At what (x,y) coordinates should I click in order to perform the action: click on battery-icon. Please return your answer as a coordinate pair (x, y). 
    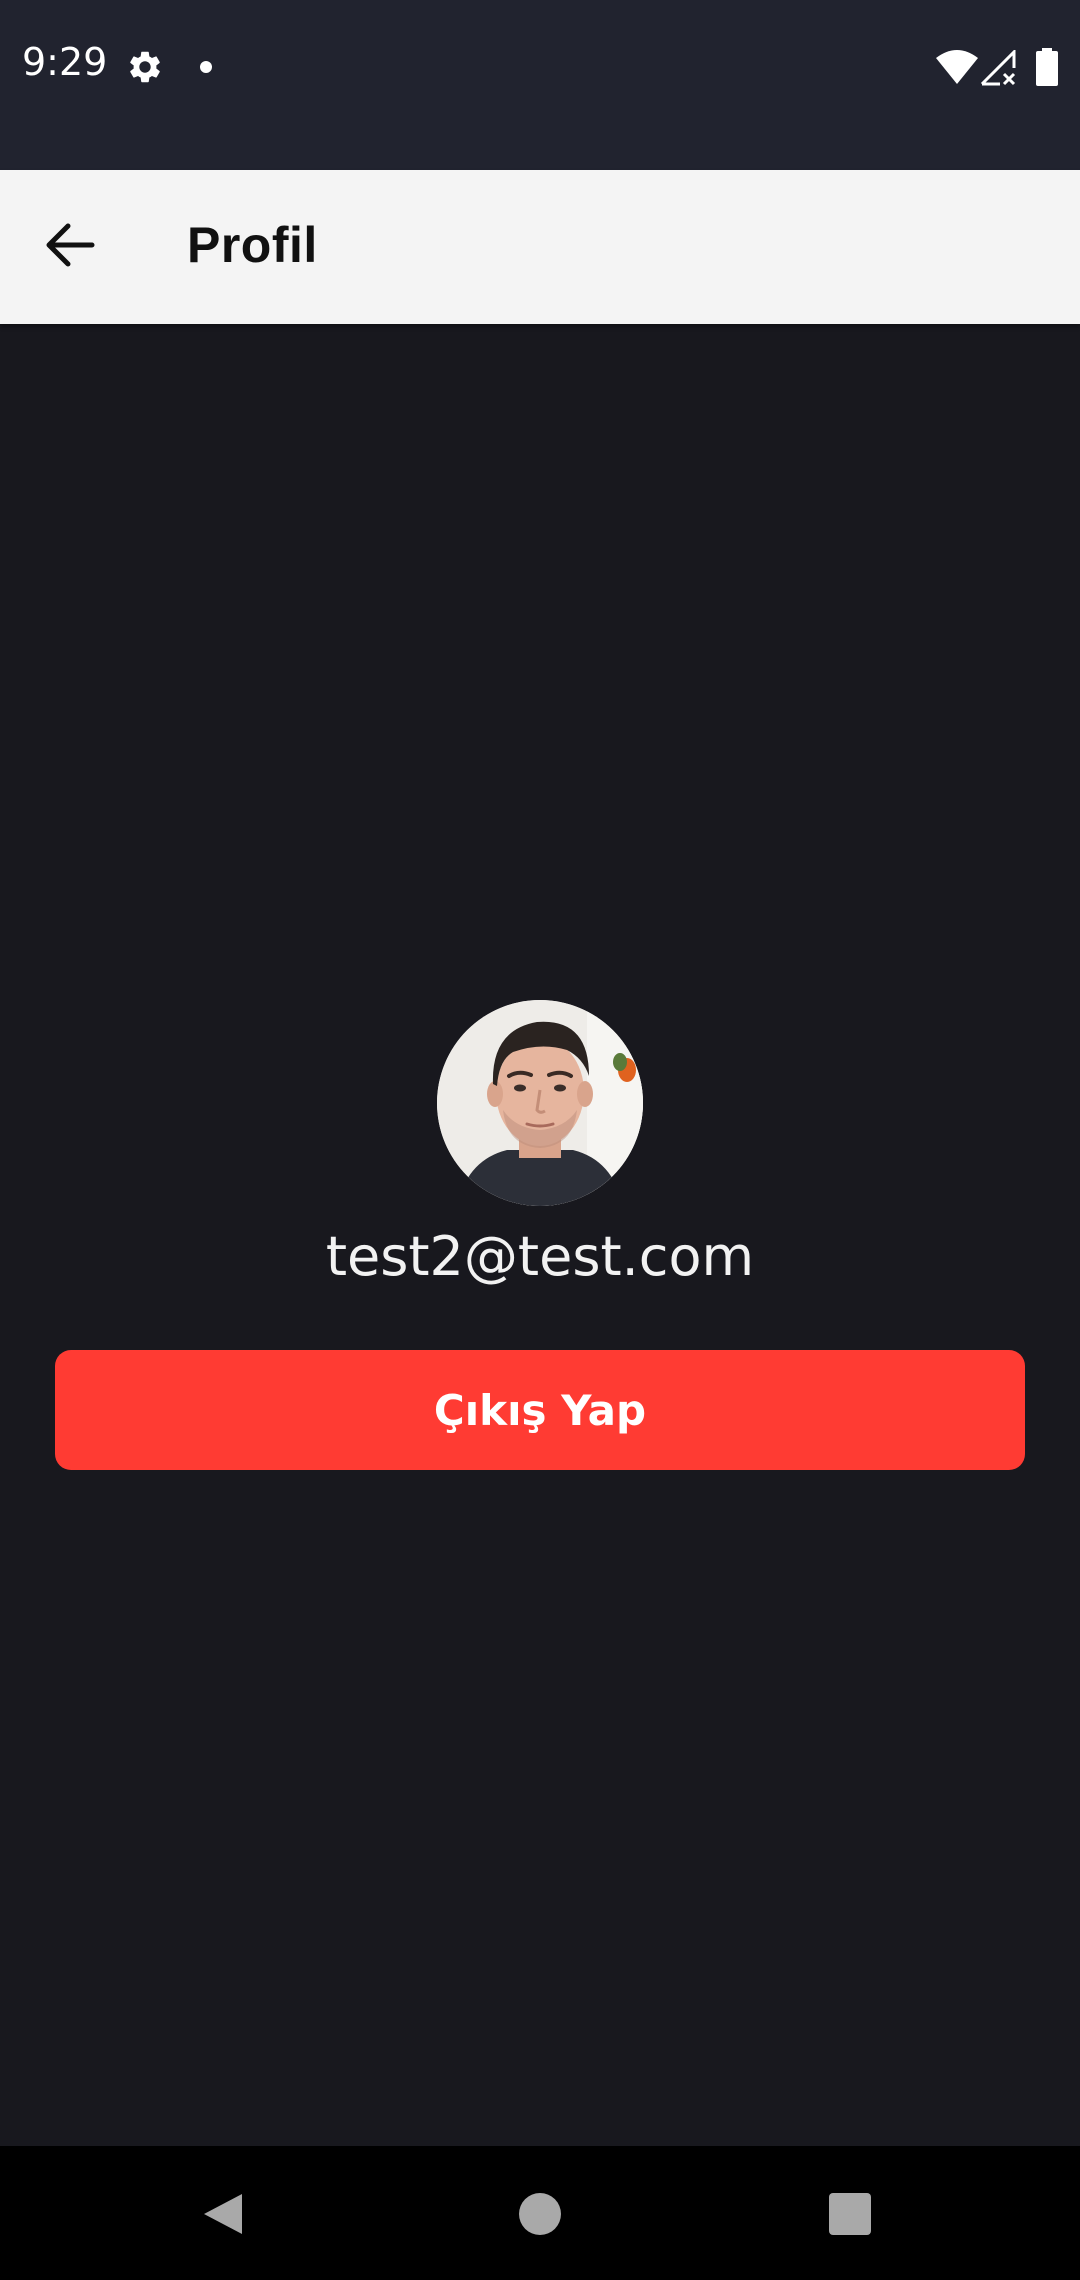
    Looking at the image, I should click on (1047, 67).